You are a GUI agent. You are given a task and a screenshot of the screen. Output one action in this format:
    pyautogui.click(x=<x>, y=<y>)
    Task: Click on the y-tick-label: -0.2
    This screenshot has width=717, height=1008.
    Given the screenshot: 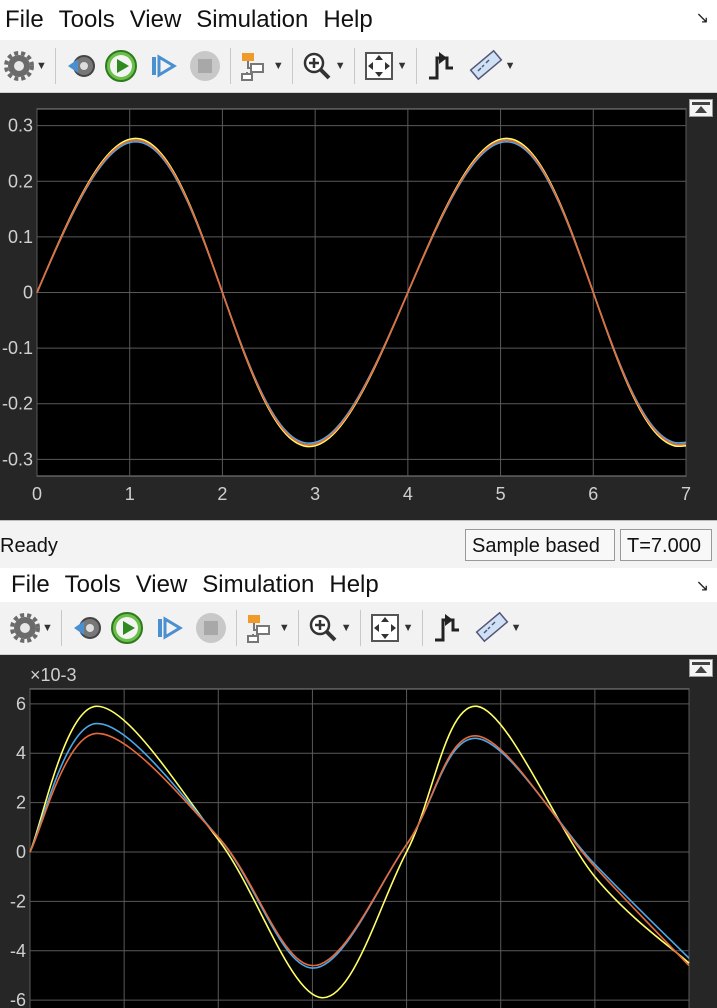 What is the action you would take?
    pyautogui.click(x=17, y=404)
    